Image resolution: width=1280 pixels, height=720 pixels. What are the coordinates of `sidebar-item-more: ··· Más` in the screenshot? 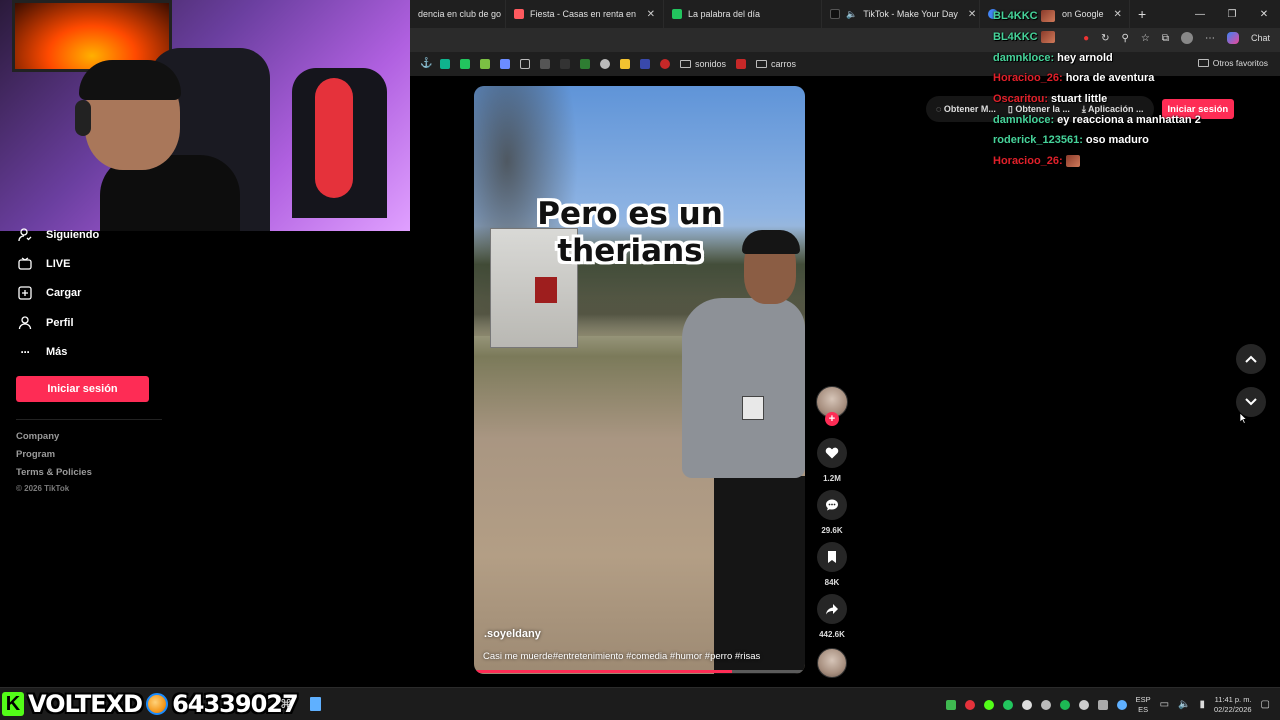 It's located at (43, 352).